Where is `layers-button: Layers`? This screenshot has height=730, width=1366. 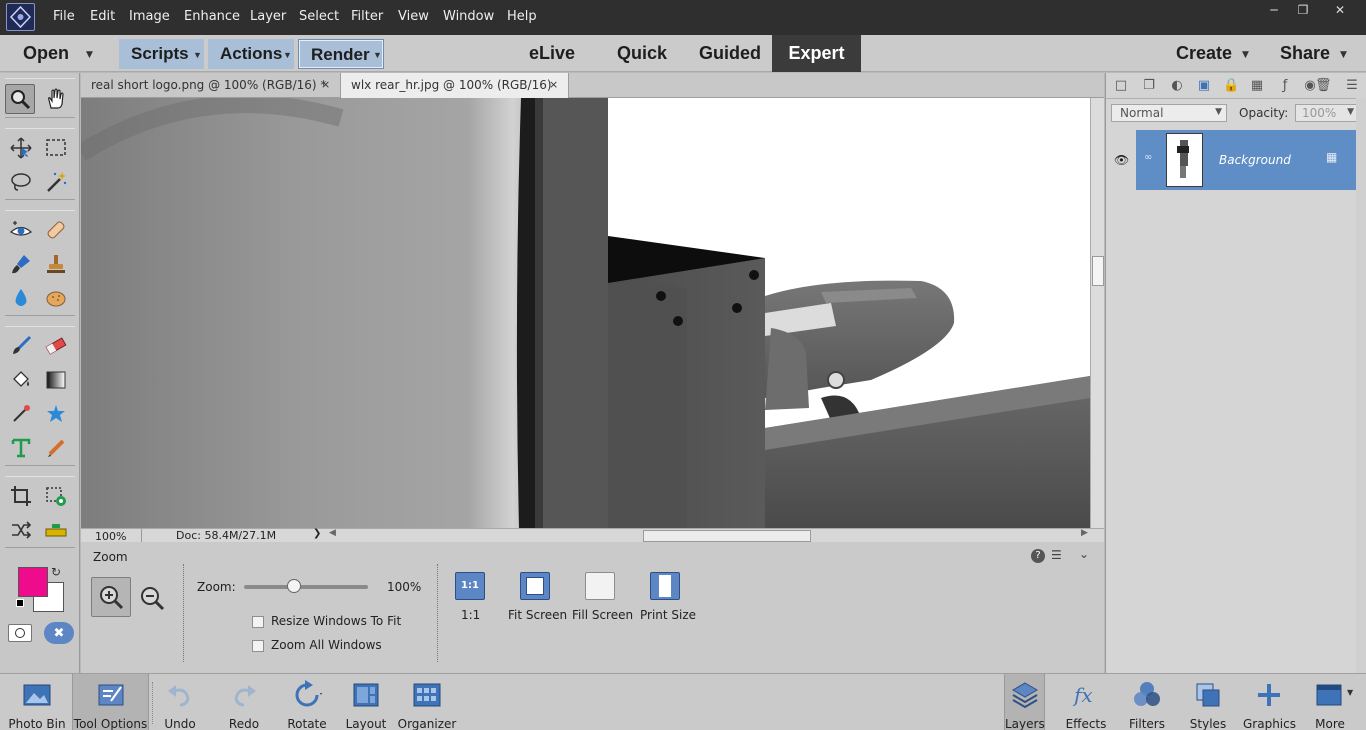 layers-button: Layers is located at coordinates (1024, 702).